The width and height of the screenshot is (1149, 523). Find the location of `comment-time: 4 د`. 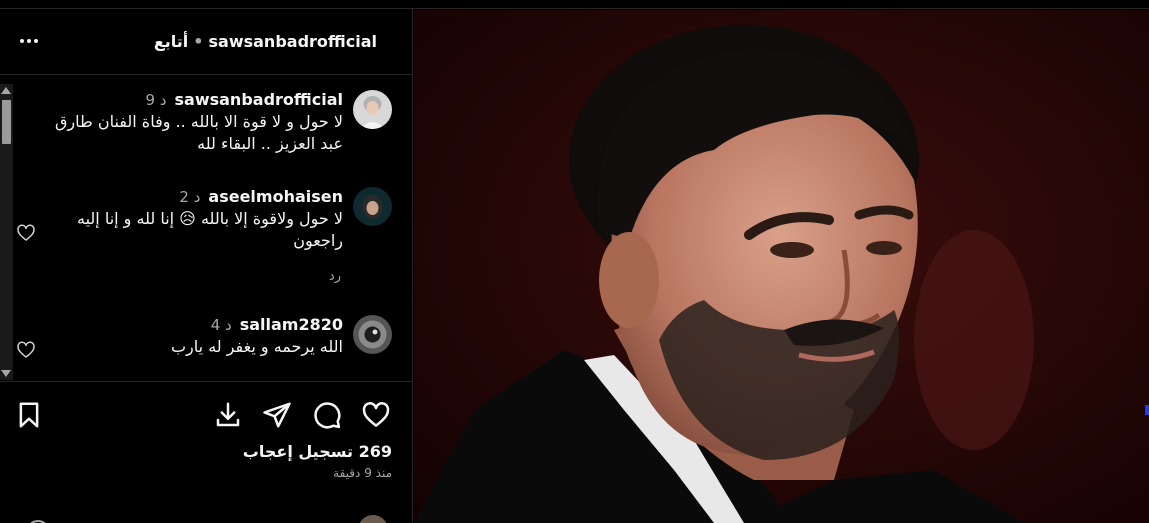

comment-time: 4 د is located at coordinates (221, 325).